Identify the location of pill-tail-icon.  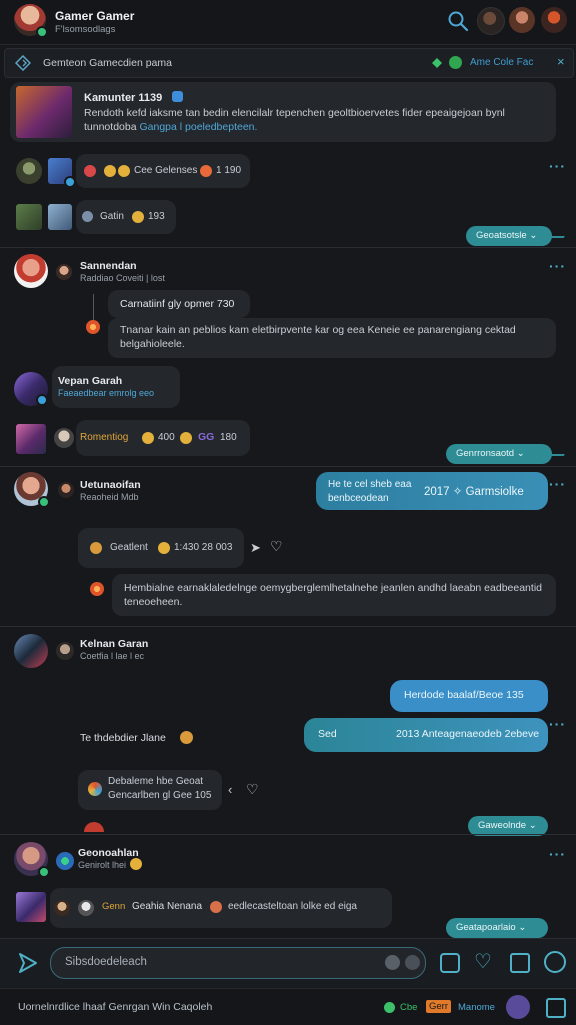
(559, 234).